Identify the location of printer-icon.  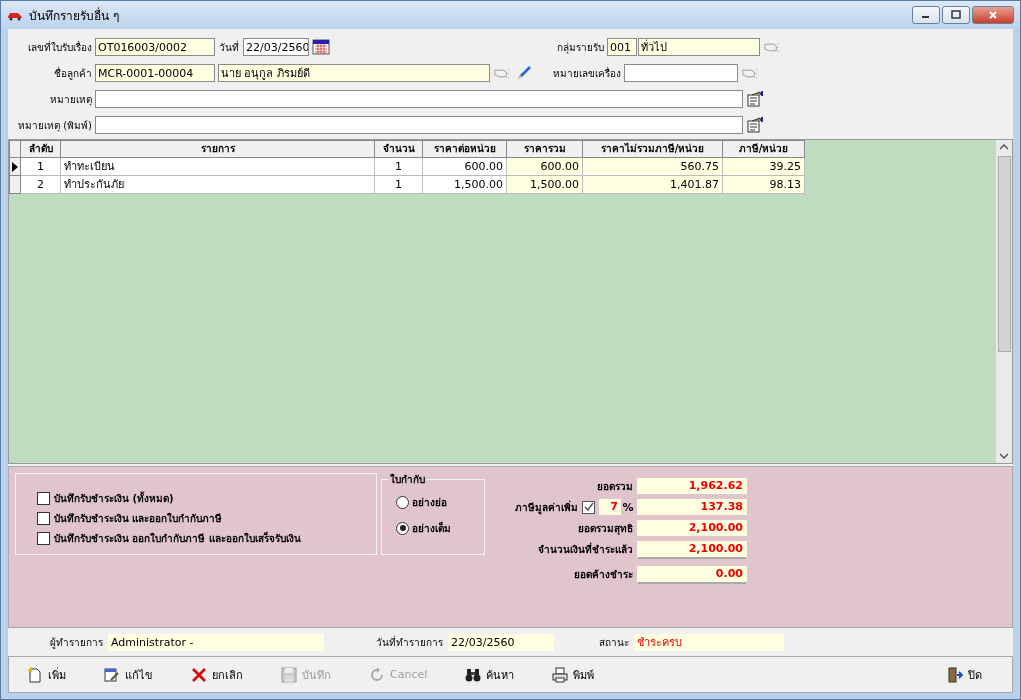
(560, 674).